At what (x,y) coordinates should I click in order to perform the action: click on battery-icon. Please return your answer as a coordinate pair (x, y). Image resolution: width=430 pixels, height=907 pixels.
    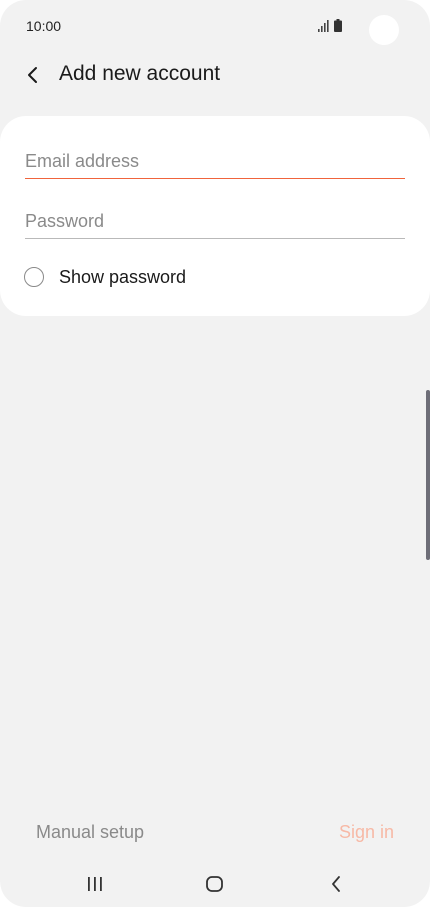
    Looking at the image, I should click on (338, 25).